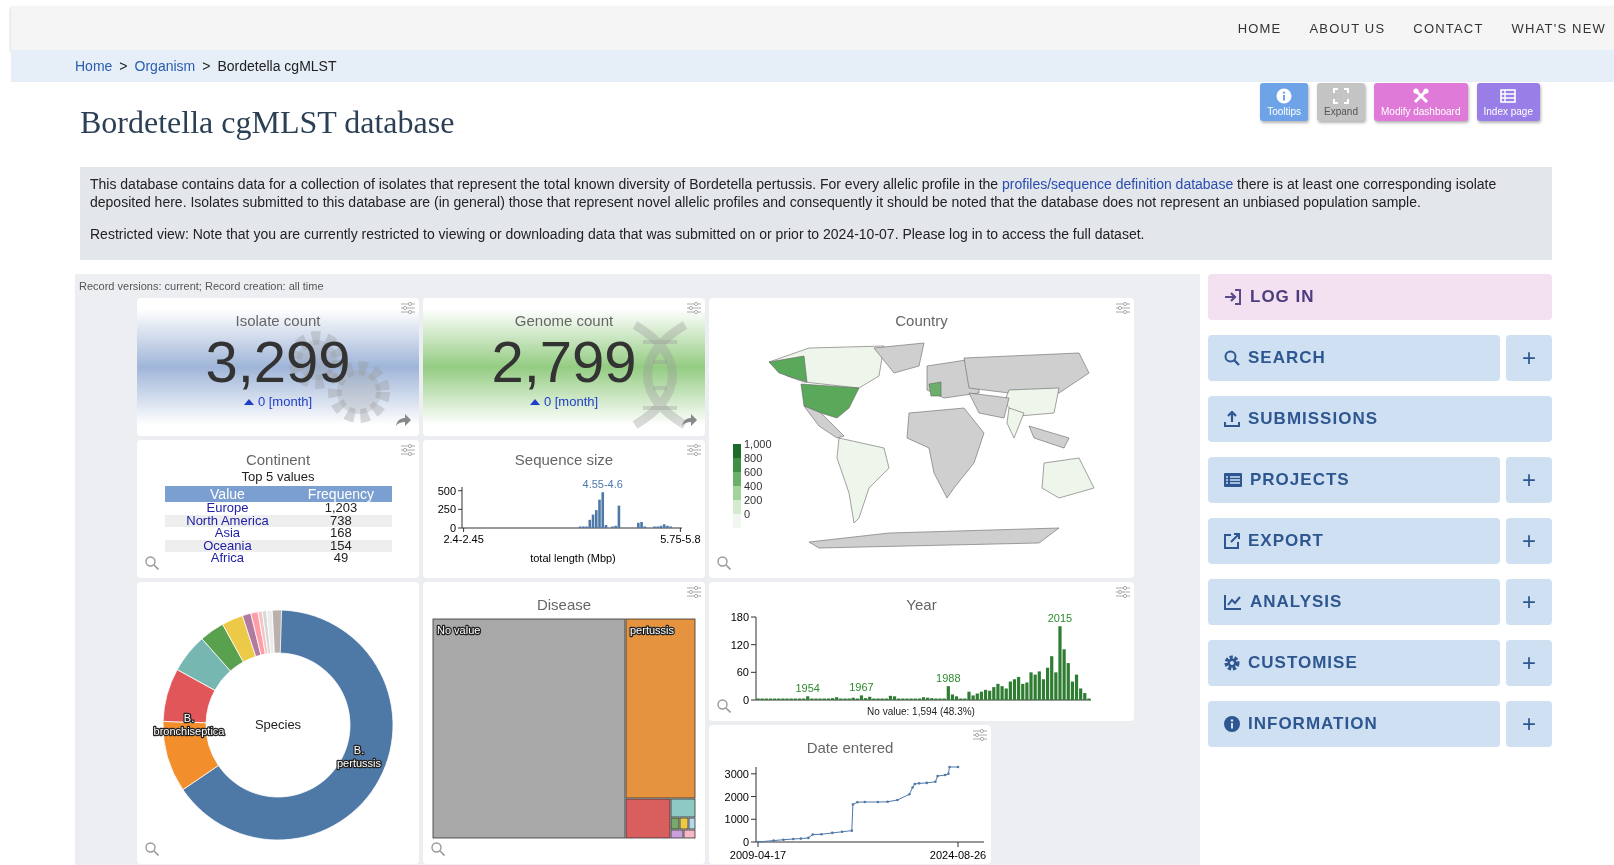 The width and height of the screenshot is (1614, 865). Describe the element at coordinates (267, 122) in the screenshot. I see `page-title: Bordetella cgMLST database` at that location.